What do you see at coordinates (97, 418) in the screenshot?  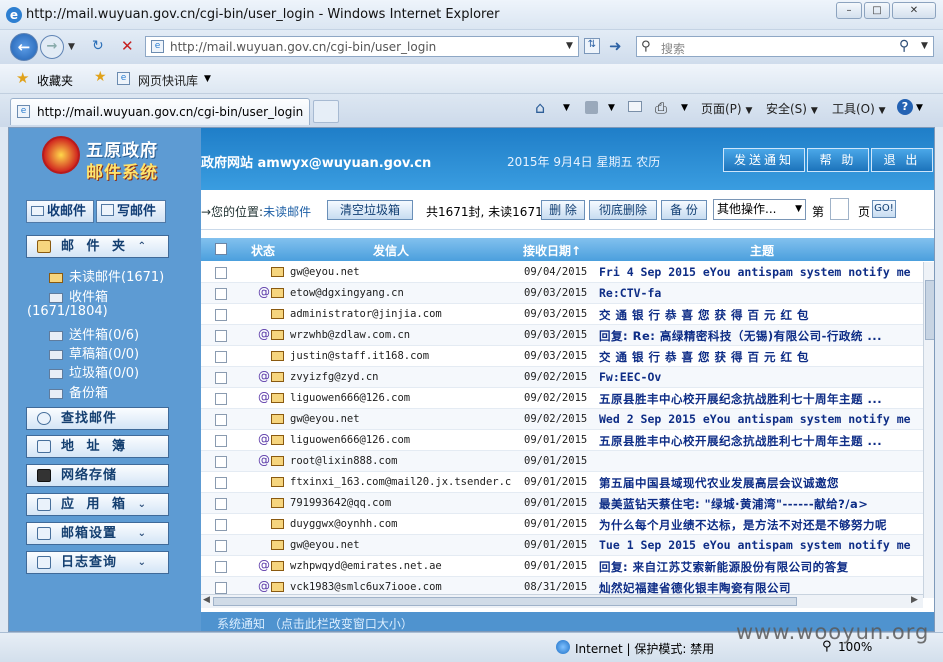 I see `search-mail-button: 查找邮件` at bounding box center [97, 418].